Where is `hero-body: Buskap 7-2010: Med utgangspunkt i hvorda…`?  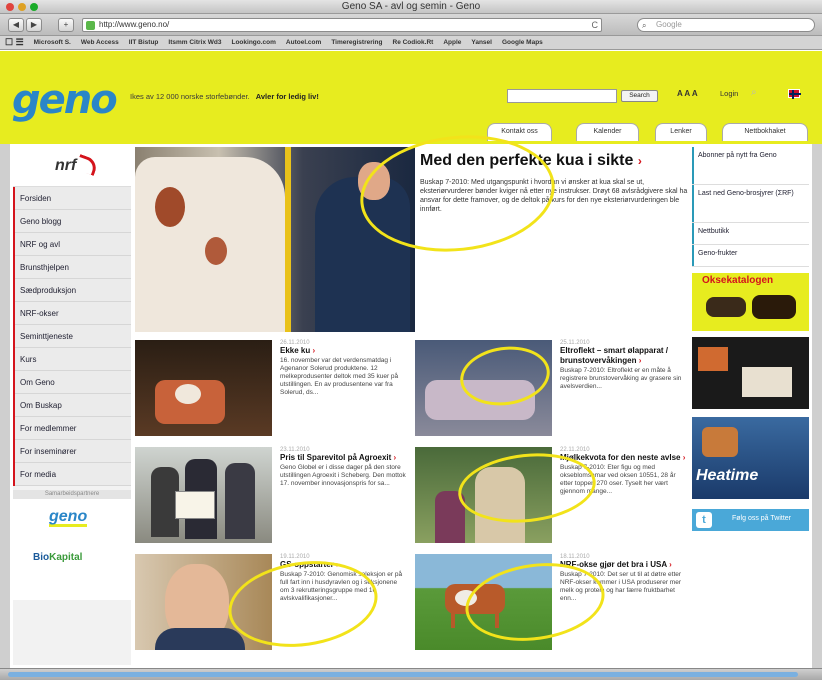
hero-body: Buskap 7-2010: Med utgangspunkt i hvorda… is located at coordinates (554, 196).